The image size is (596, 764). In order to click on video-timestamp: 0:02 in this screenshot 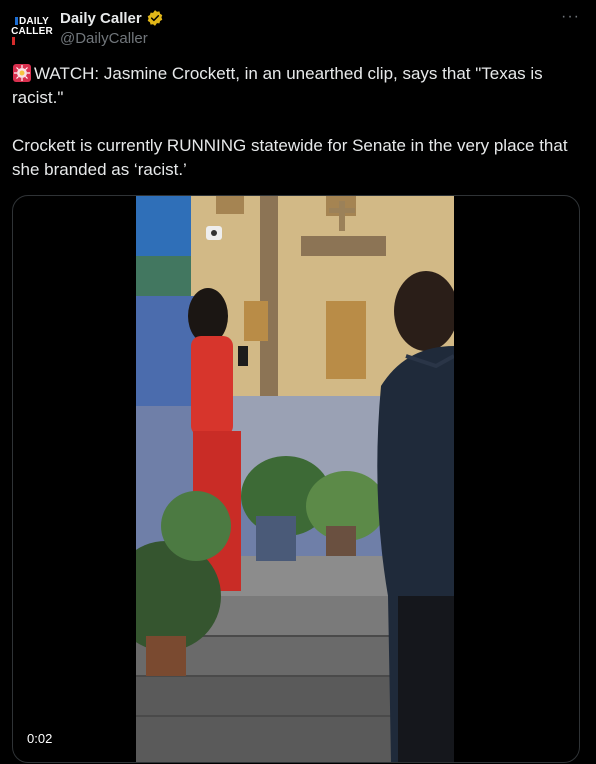, I will do `click(40, 738)`.